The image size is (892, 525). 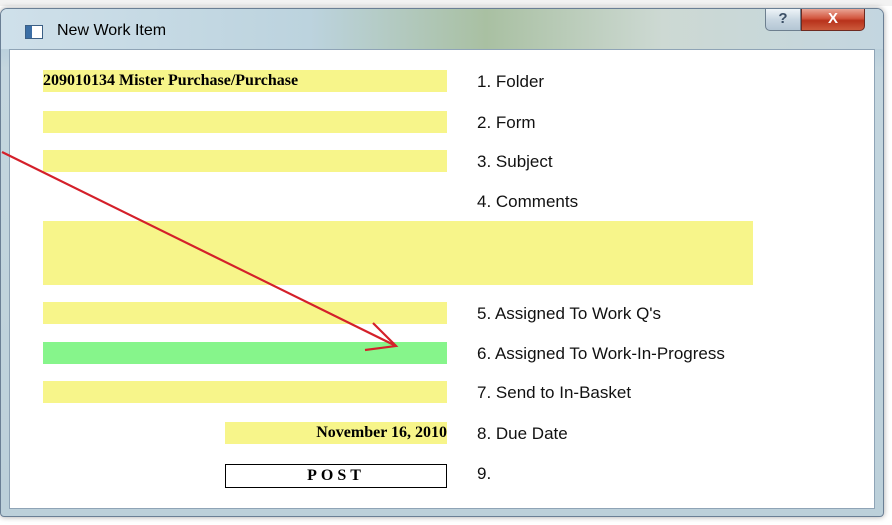 I want to click on window-title: New Work Item, so click(x=112, y=30).